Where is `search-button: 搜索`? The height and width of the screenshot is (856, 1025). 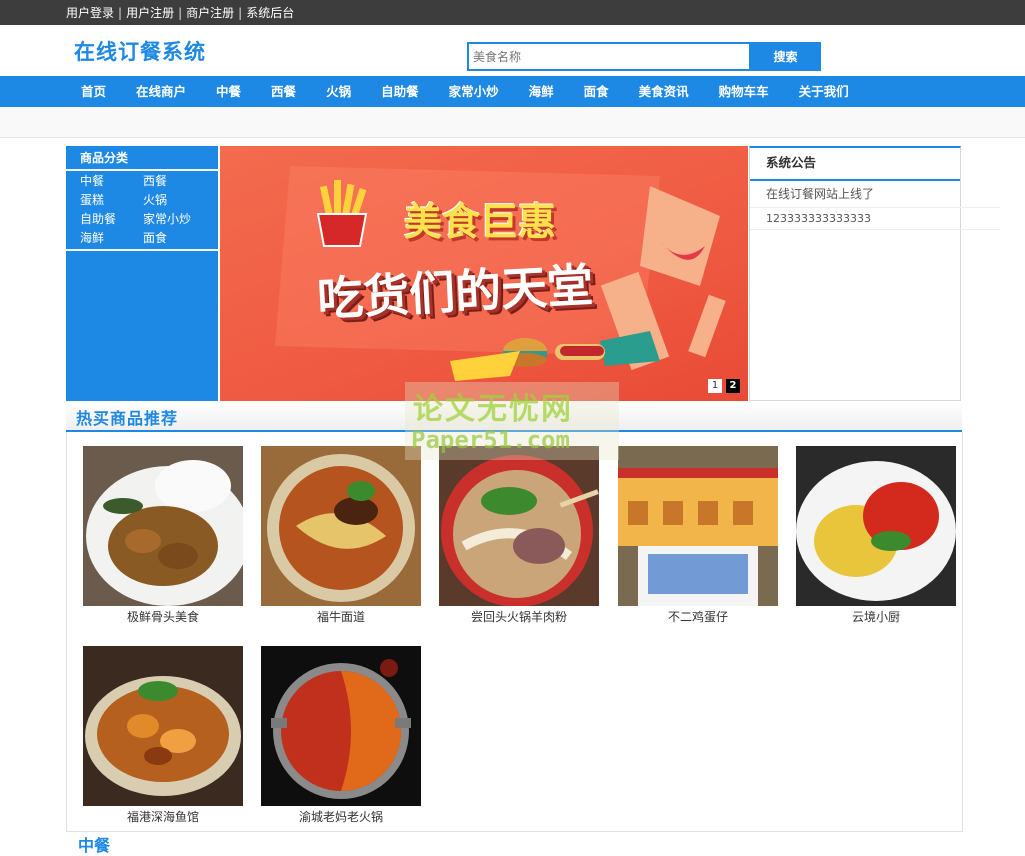
search-button: 搜索 is located at coordinates (785, 56).